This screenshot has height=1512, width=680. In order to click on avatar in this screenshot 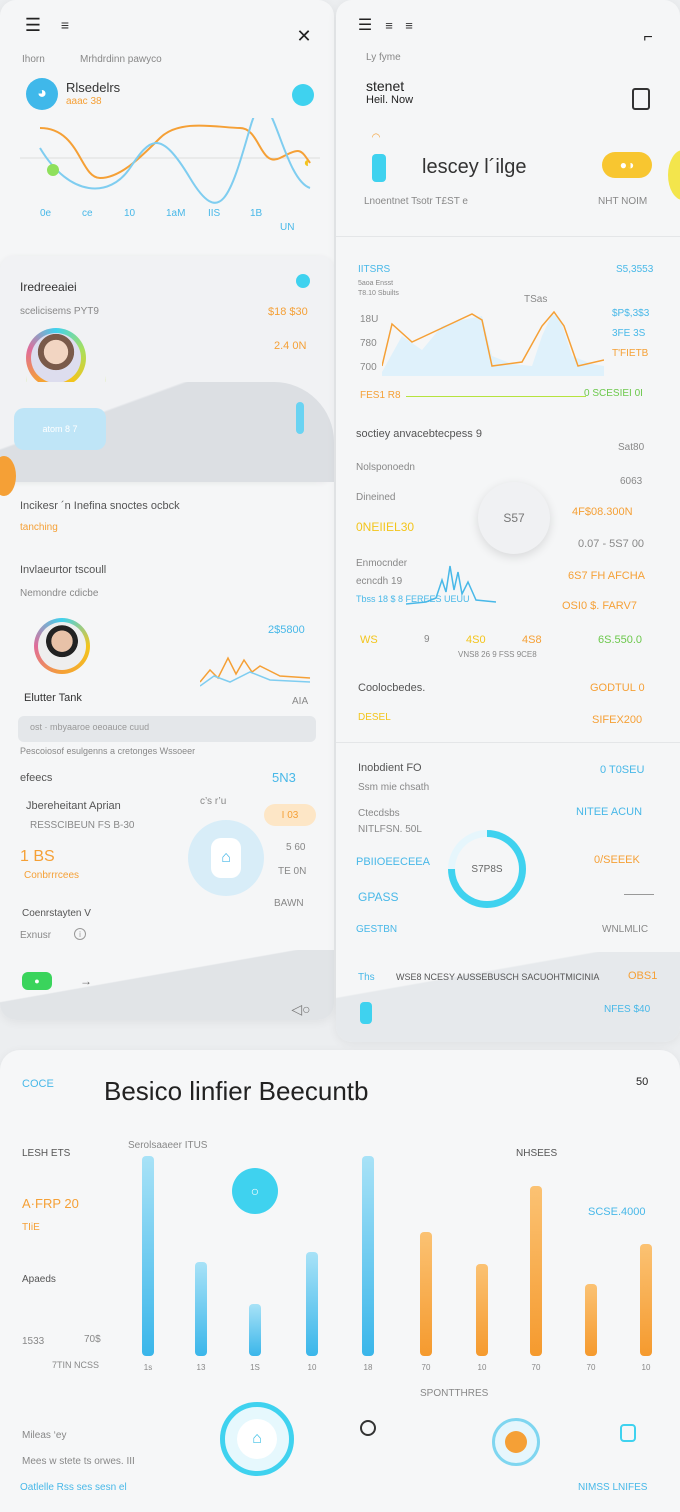, I will do `click(62, 646)`.